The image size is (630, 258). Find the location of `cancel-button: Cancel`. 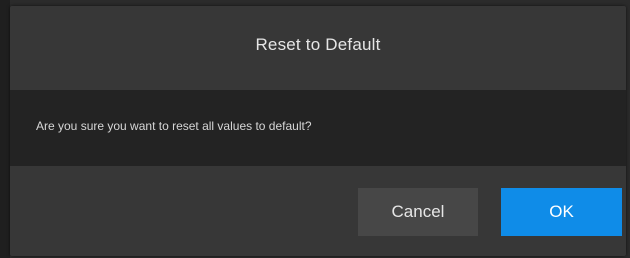

cancel-button: Cancel is located at coordinates (418, 212).